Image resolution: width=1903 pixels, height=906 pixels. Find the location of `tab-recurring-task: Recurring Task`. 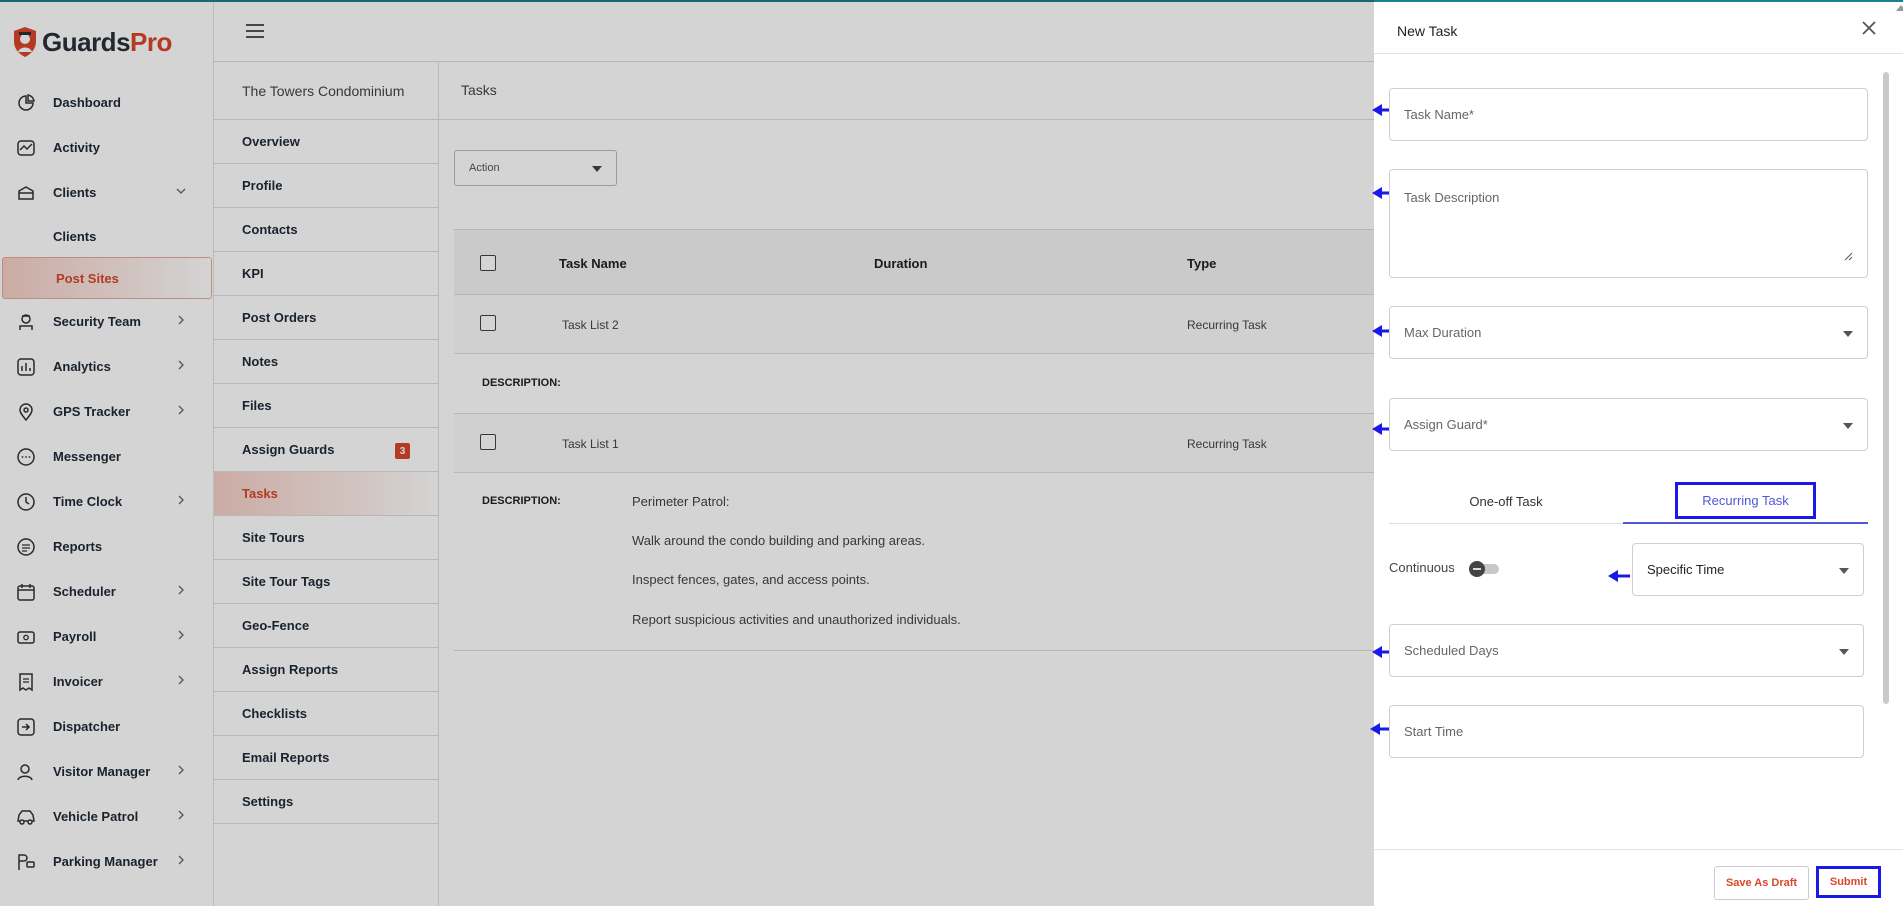

tab-recurring-task: Recurring Task is located at coordinates (1745, 501).